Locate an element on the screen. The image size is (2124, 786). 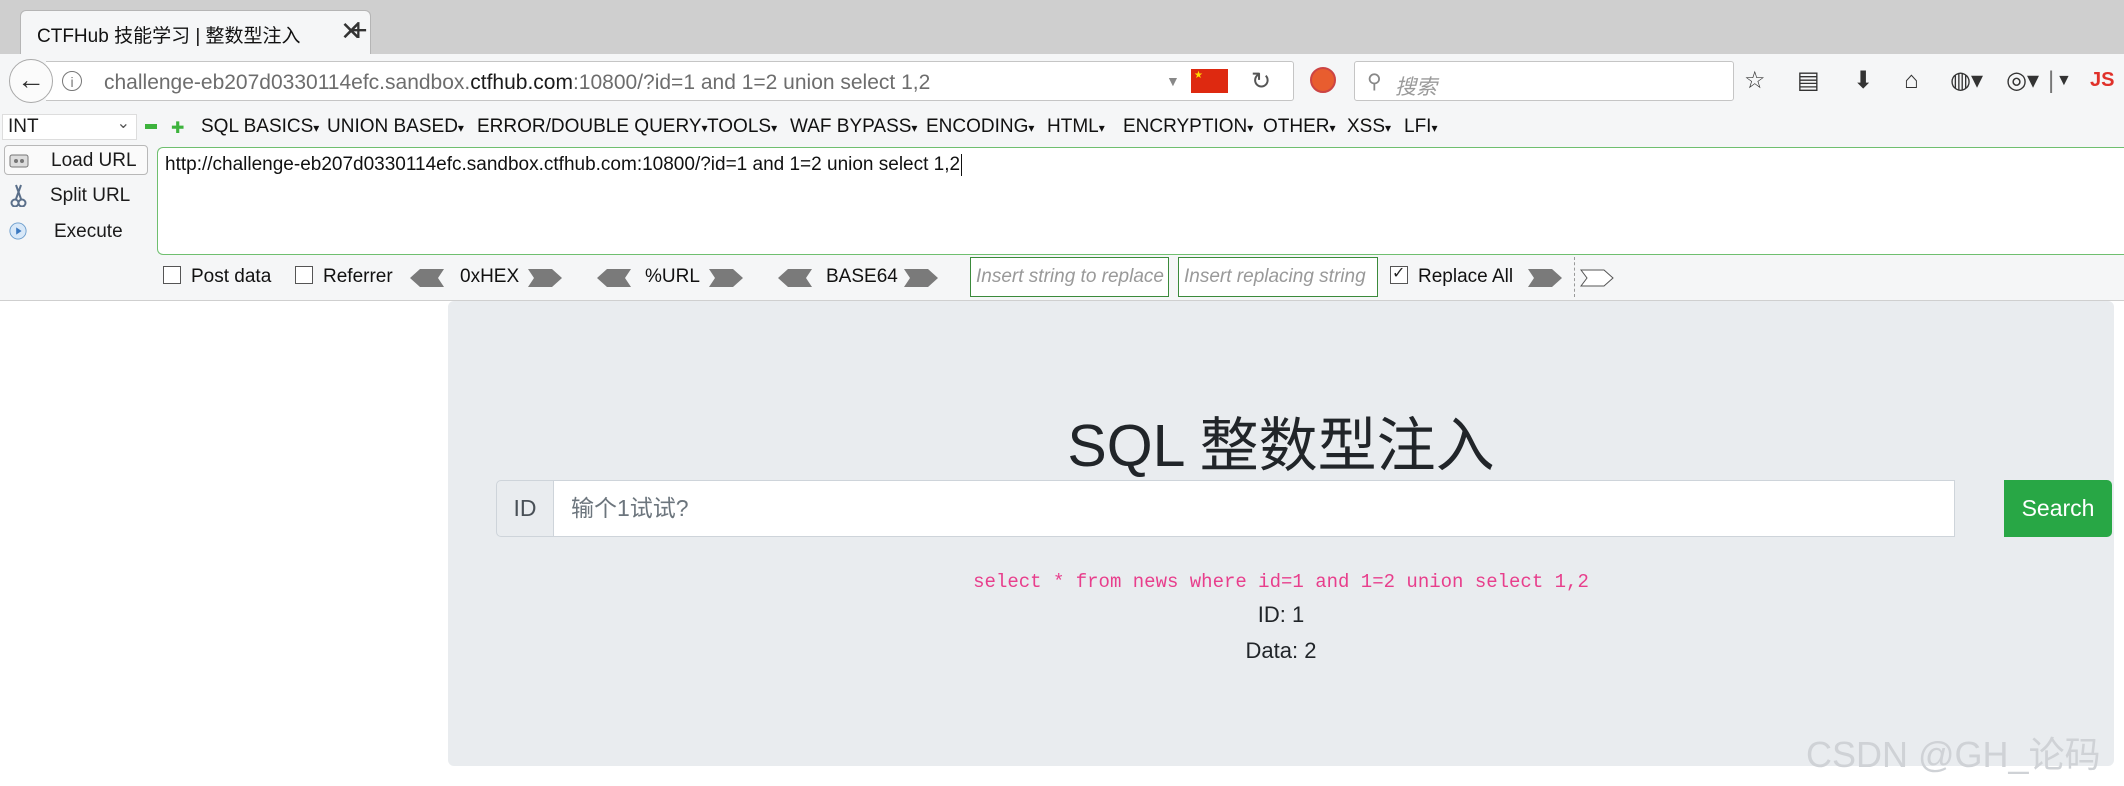
replace-next-icon is located at coordinates (1597, 278).